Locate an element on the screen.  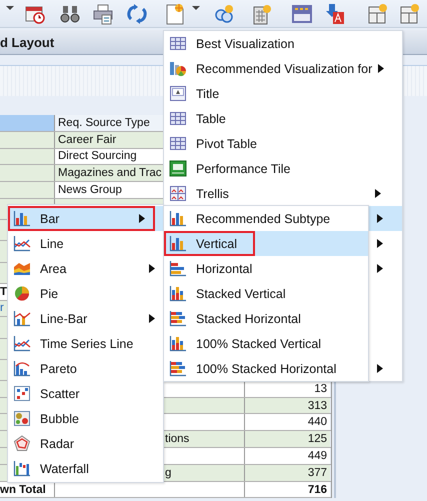
table-cell: 440 is located at coordinates (287, 422).